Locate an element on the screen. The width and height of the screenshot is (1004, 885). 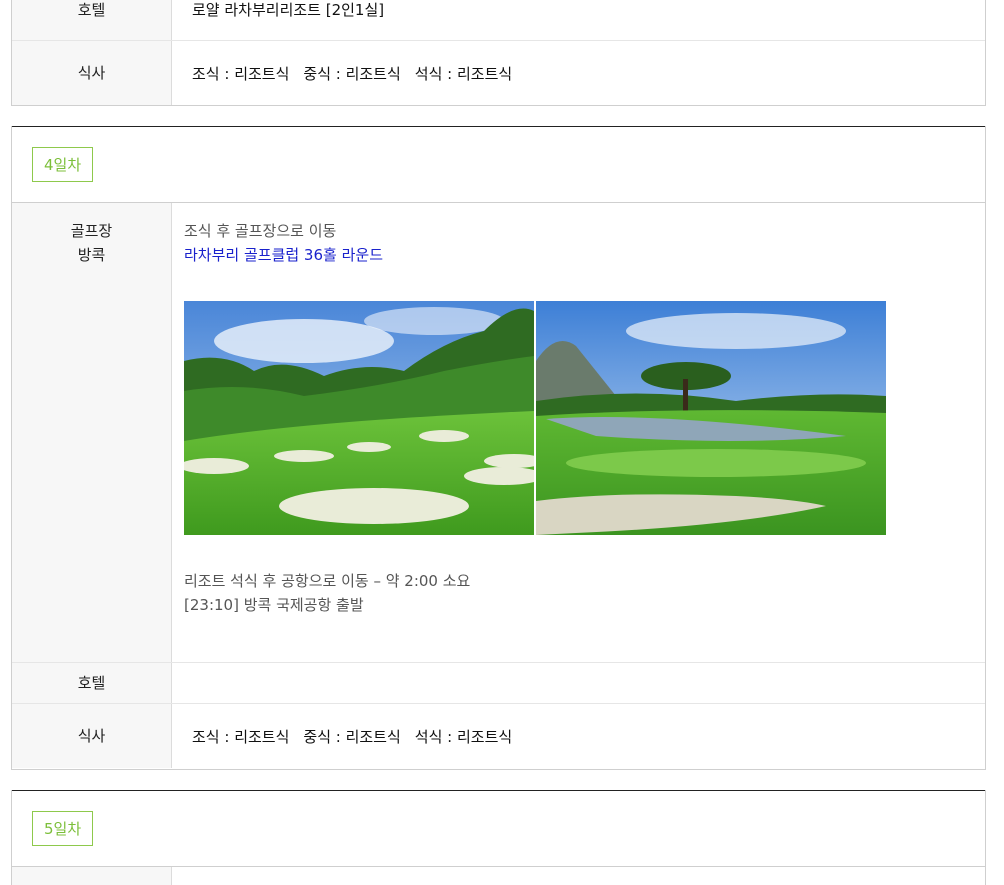
day4-place-label-golf: 골프장 is located at coordinates (91, 231).